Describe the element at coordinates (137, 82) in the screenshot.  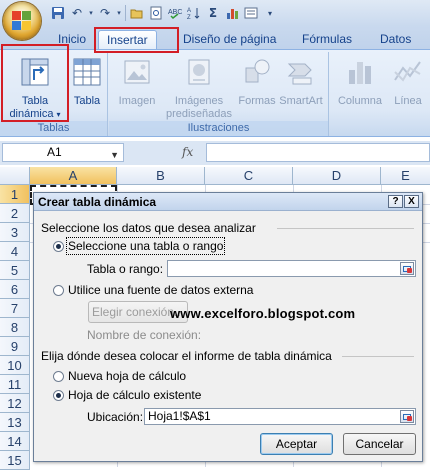
I see `image-button: Imagen` at that location.